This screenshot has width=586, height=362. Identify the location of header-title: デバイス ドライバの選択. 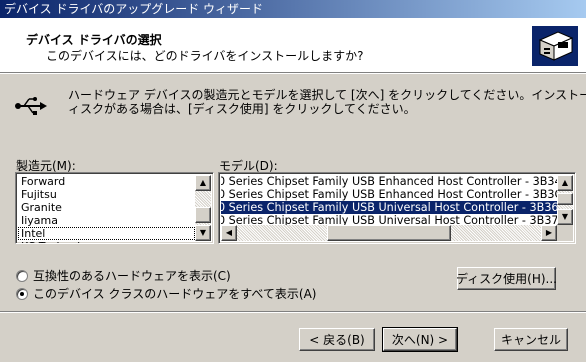
(94, 40).